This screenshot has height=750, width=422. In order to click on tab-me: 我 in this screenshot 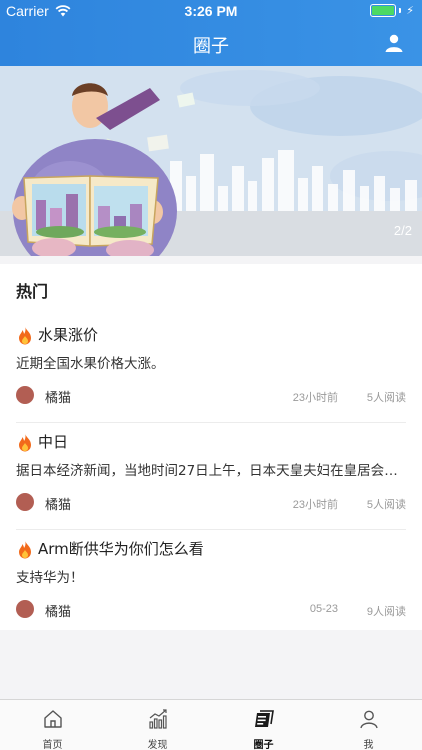, I will do `click(368, 725)`.